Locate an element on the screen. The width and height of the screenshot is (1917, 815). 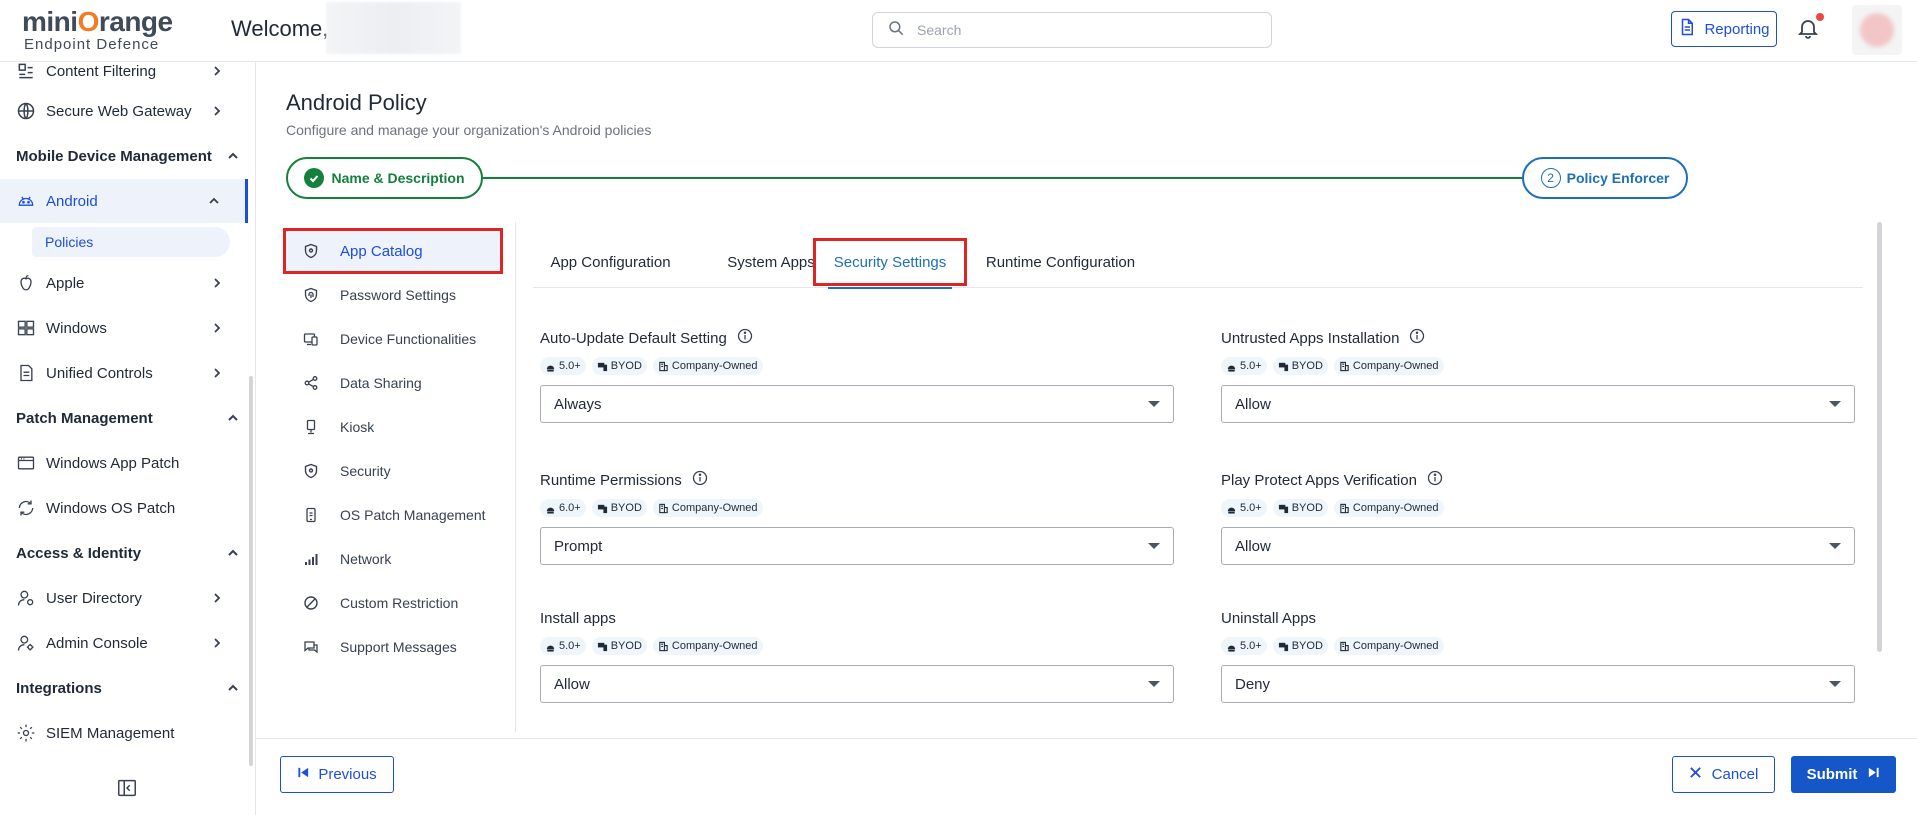
category-support-messages: Support Messages is located at coordinates (393, 647).